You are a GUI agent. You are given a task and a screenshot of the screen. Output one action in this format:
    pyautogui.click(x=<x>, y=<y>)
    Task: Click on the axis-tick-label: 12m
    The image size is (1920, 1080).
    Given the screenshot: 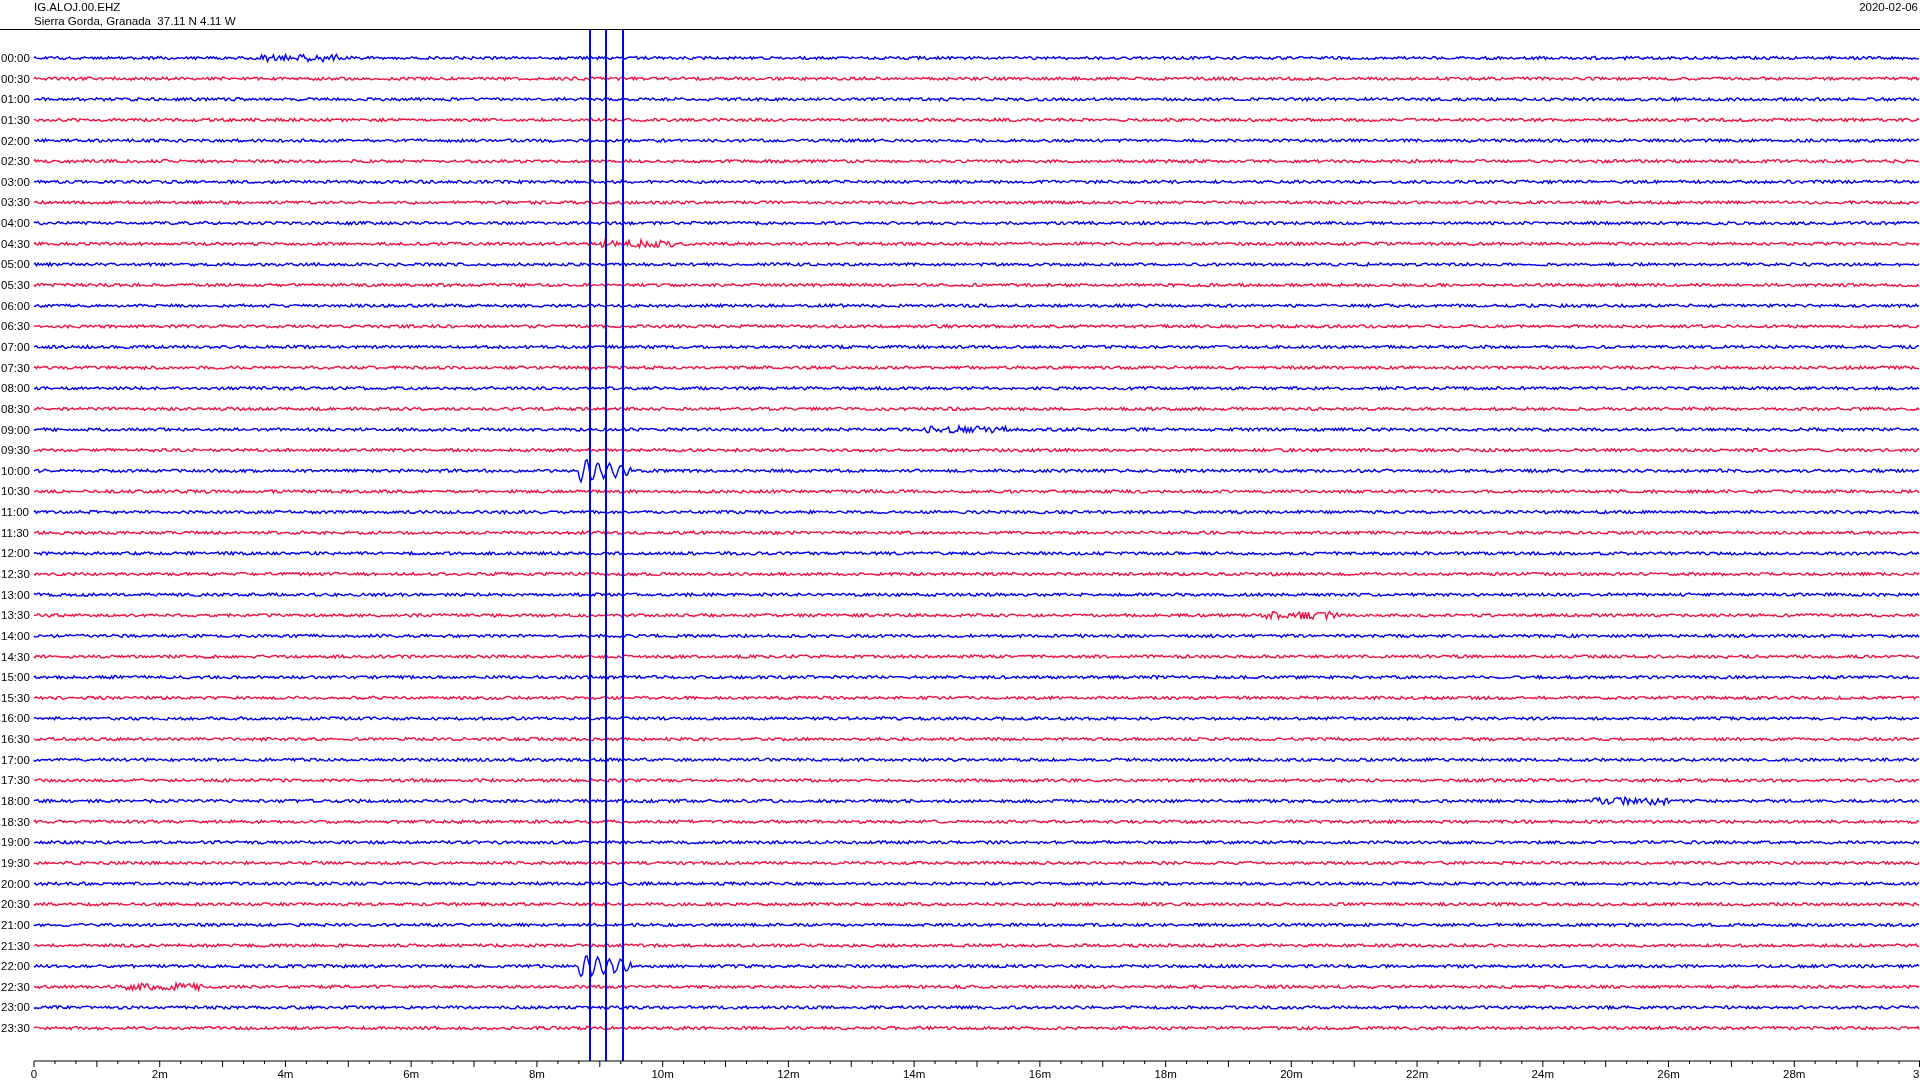 What is the action you would take?
    pyautogui.click(x=788, y=1073)
    